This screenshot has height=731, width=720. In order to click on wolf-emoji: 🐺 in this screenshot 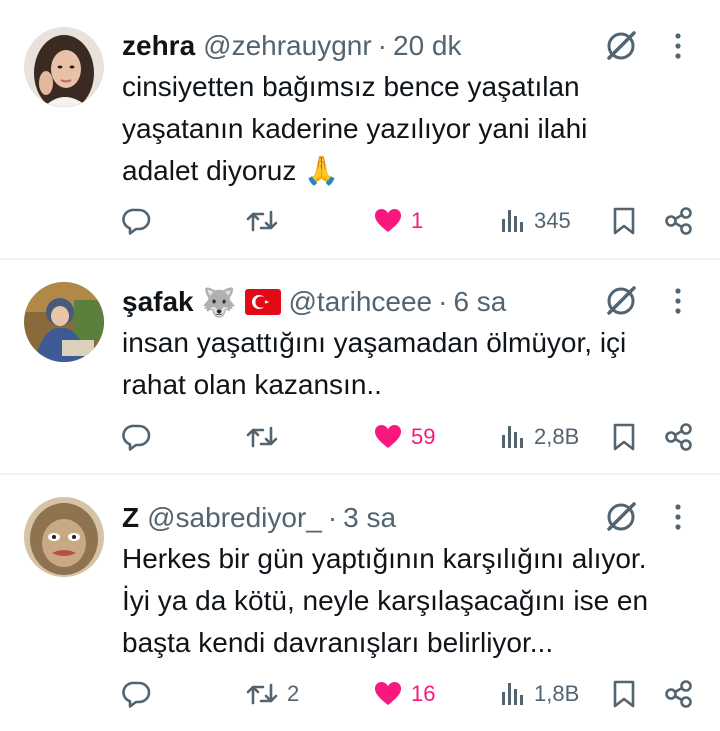, I will do `click(219, 302)`.